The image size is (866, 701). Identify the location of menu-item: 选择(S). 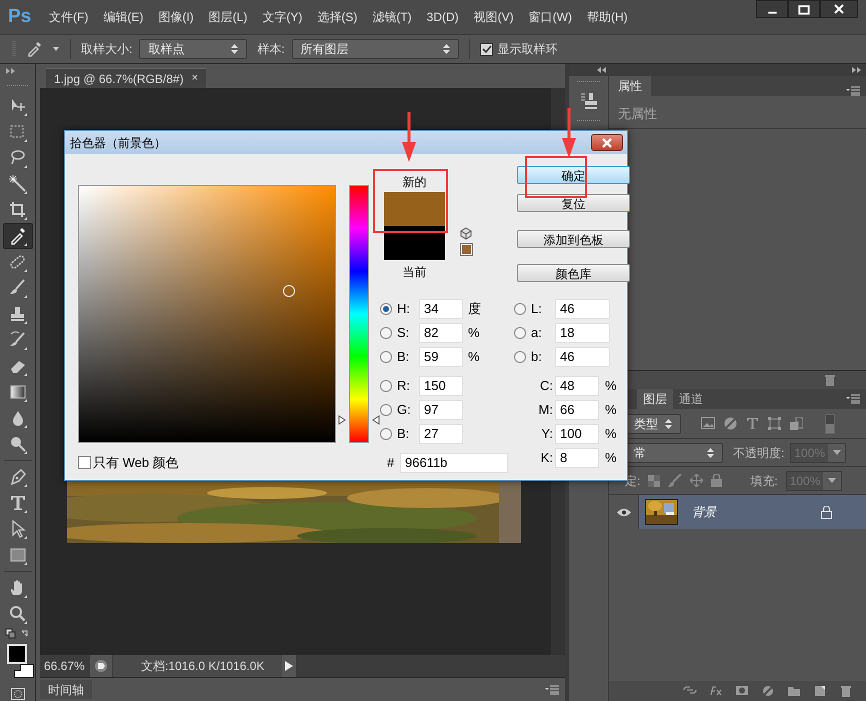
(337, 17).